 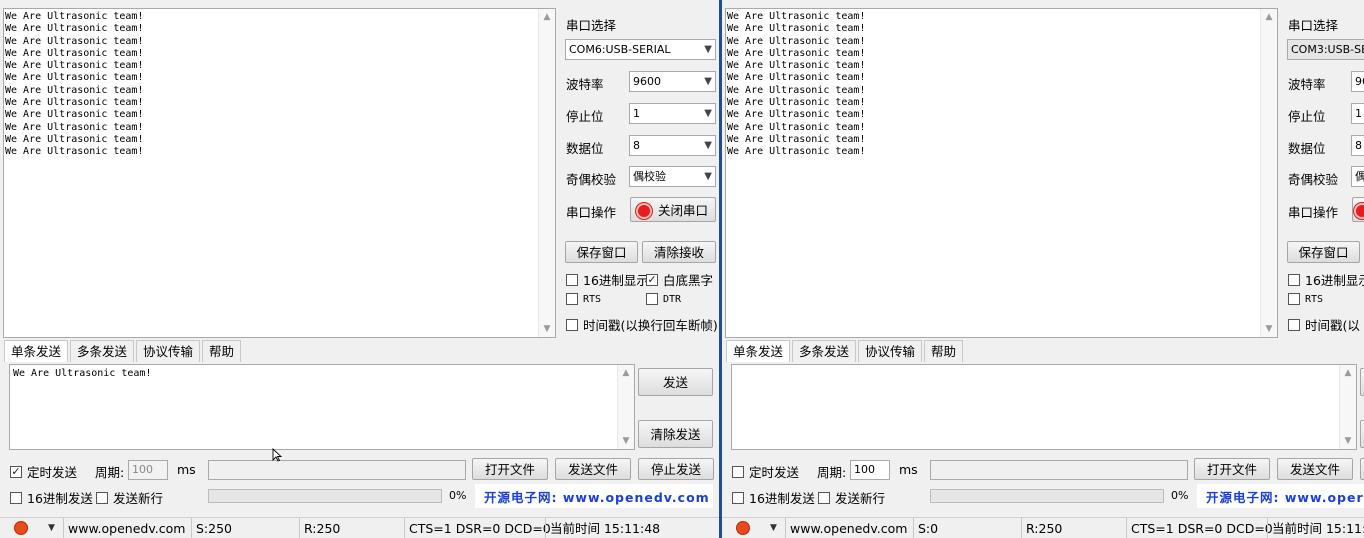 What do you see at coordinates (676, 469) in the screenshot?
I see `stop-send-button: 停止发送` at bounding box center [676, 469].